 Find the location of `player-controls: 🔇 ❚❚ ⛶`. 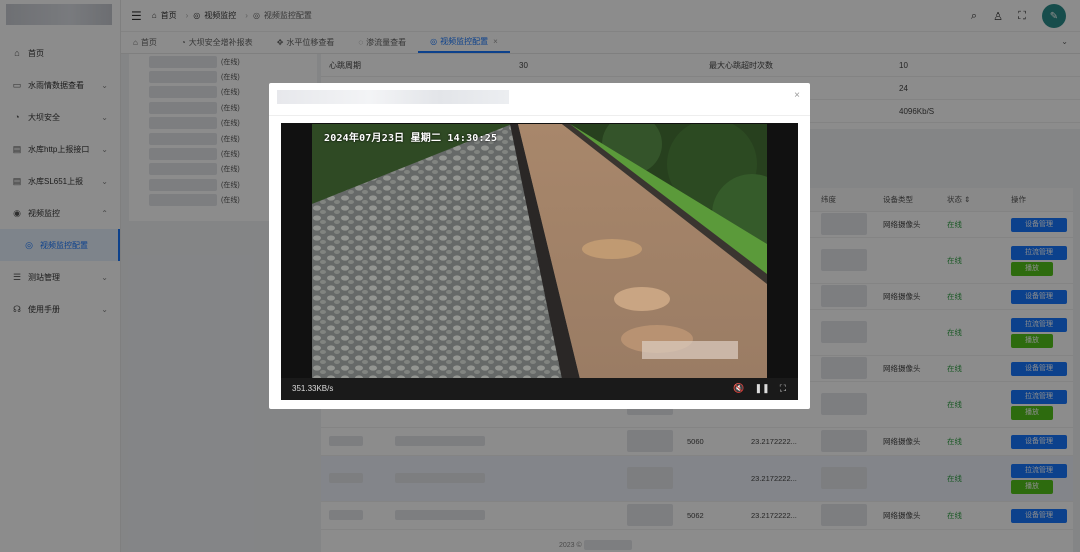

player-controls: 🔇 ❚❚ ⛶ is located at coordinates (754, 388).